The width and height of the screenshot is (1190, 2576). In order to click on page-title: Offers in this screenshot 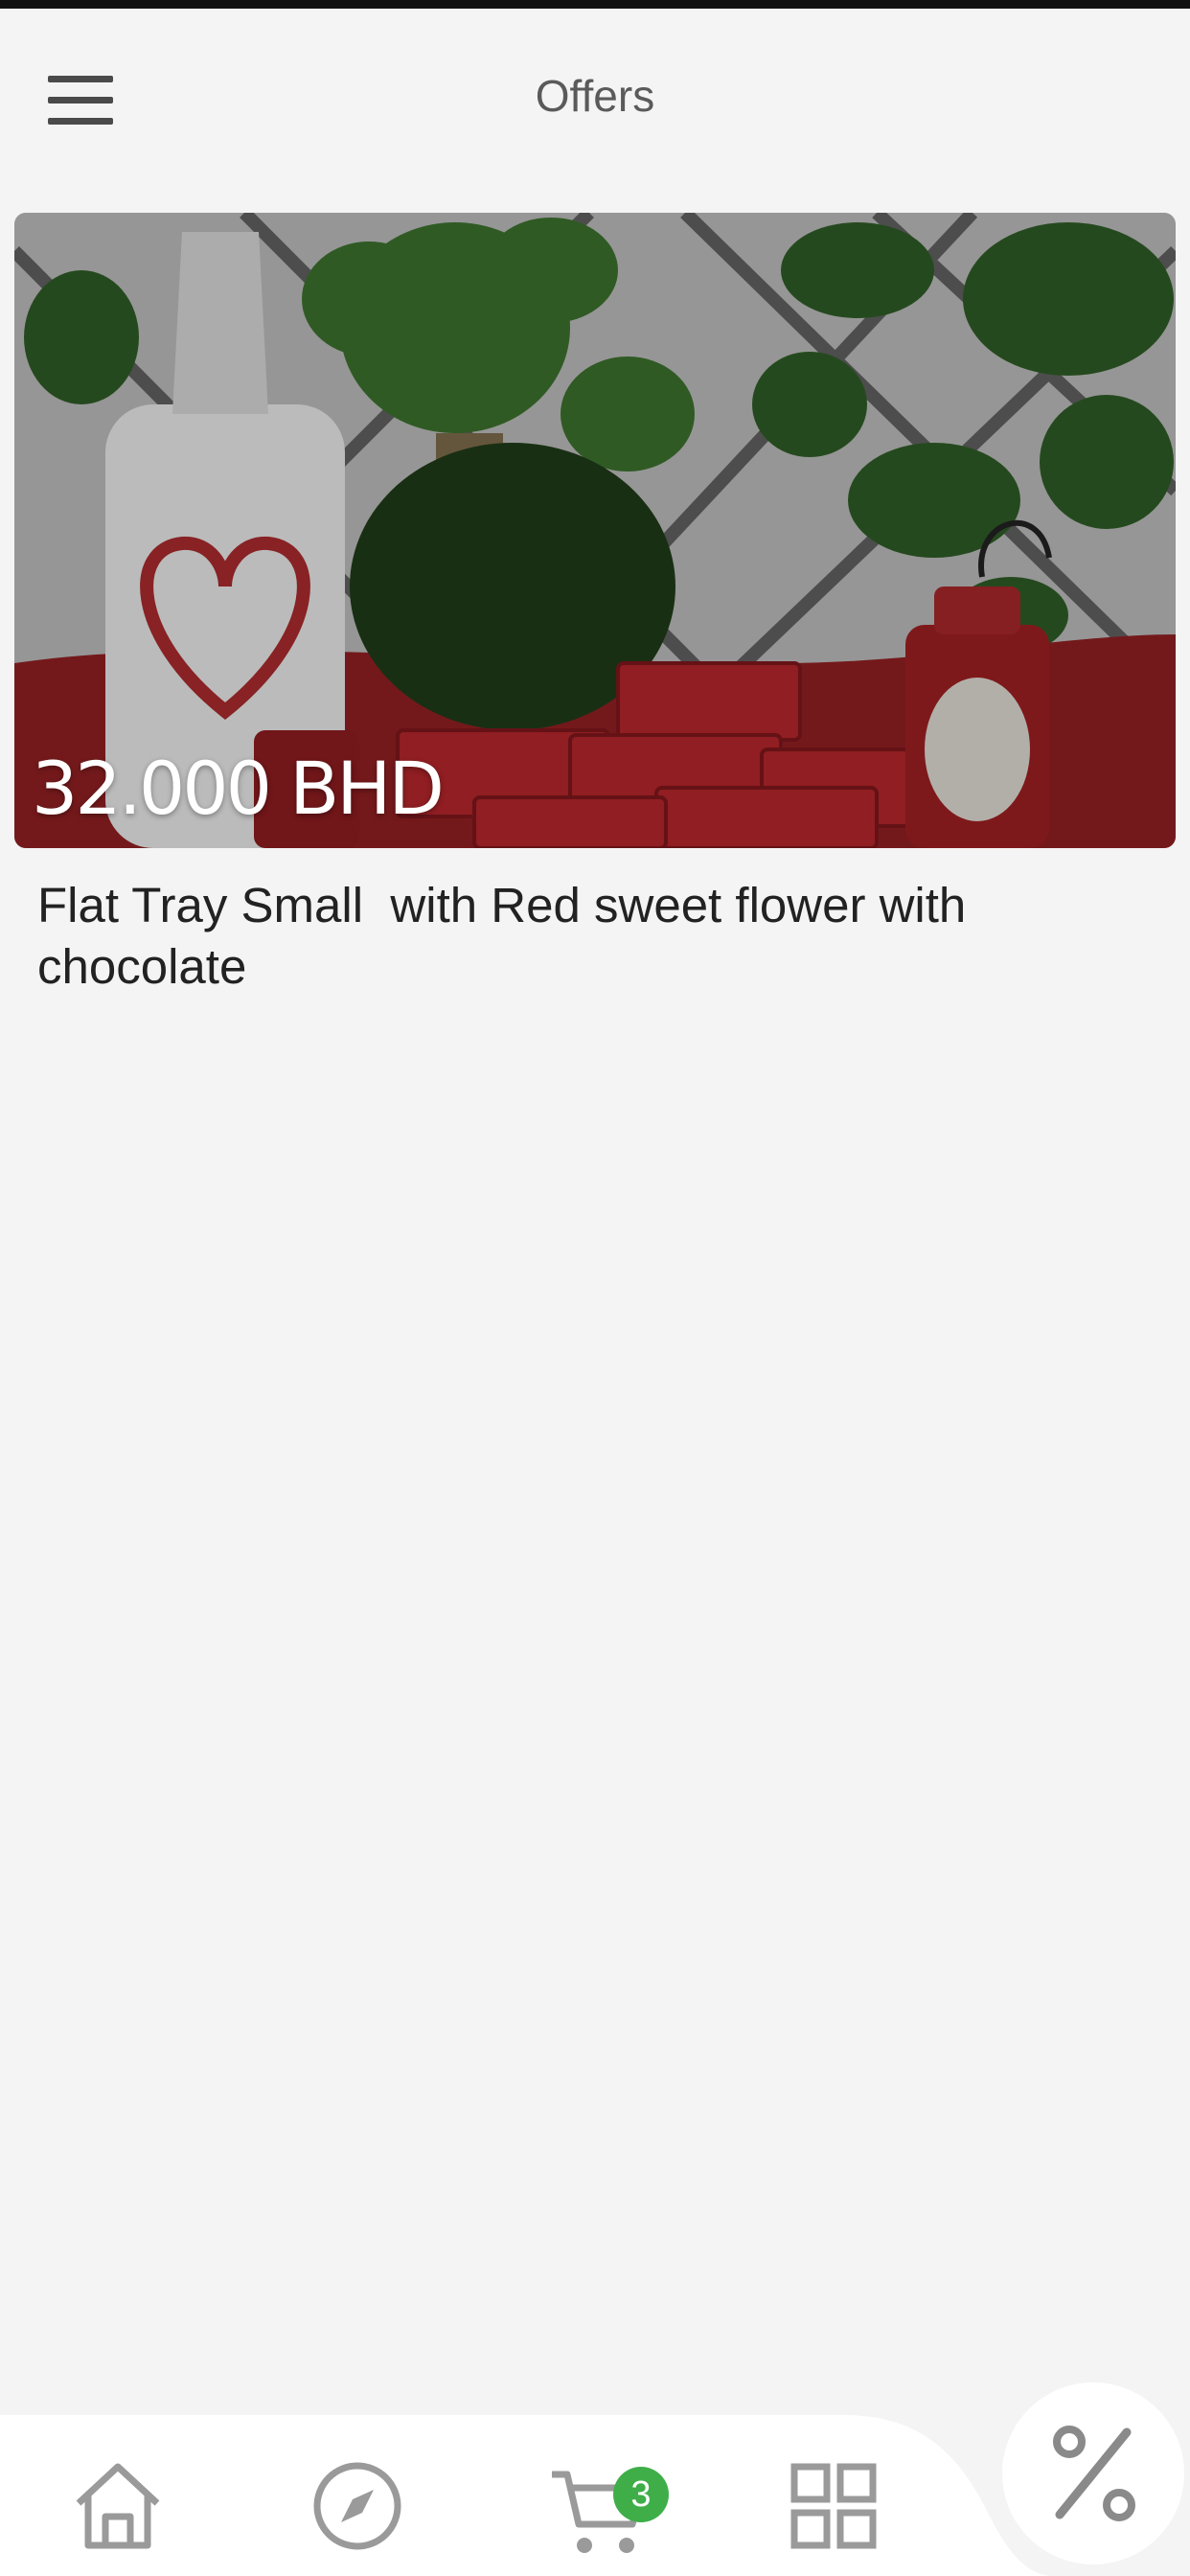, I will do `click(595, 96)`.